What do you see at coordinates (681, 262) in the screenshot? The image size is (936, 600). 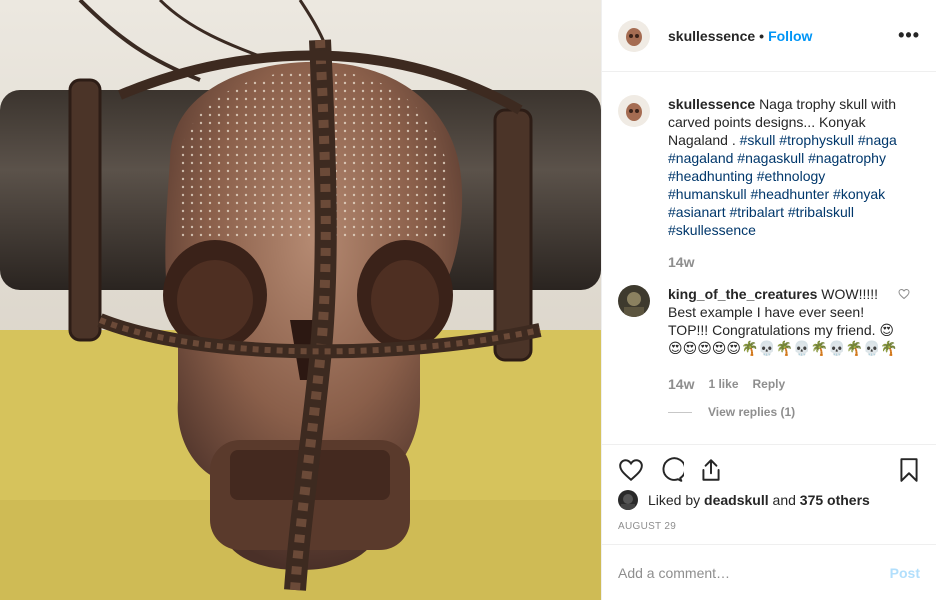 I see `caption-age: 14w` at bounding box center [681, 262].